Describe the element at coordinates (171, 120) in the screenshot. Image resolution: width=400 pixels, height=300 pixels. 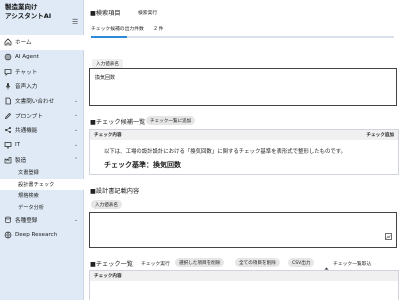
I see `add-to-checklist-button: チェック一覧に追加` at that location.